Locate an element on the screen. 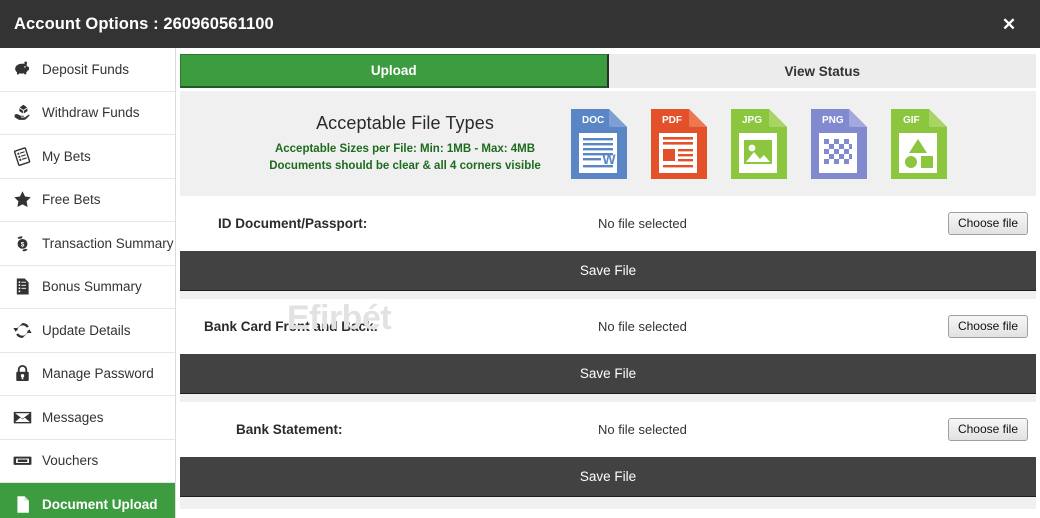 This screenshot has height=518, width=1040. close-icon: ✕ is located at coordinates (1009, 24).